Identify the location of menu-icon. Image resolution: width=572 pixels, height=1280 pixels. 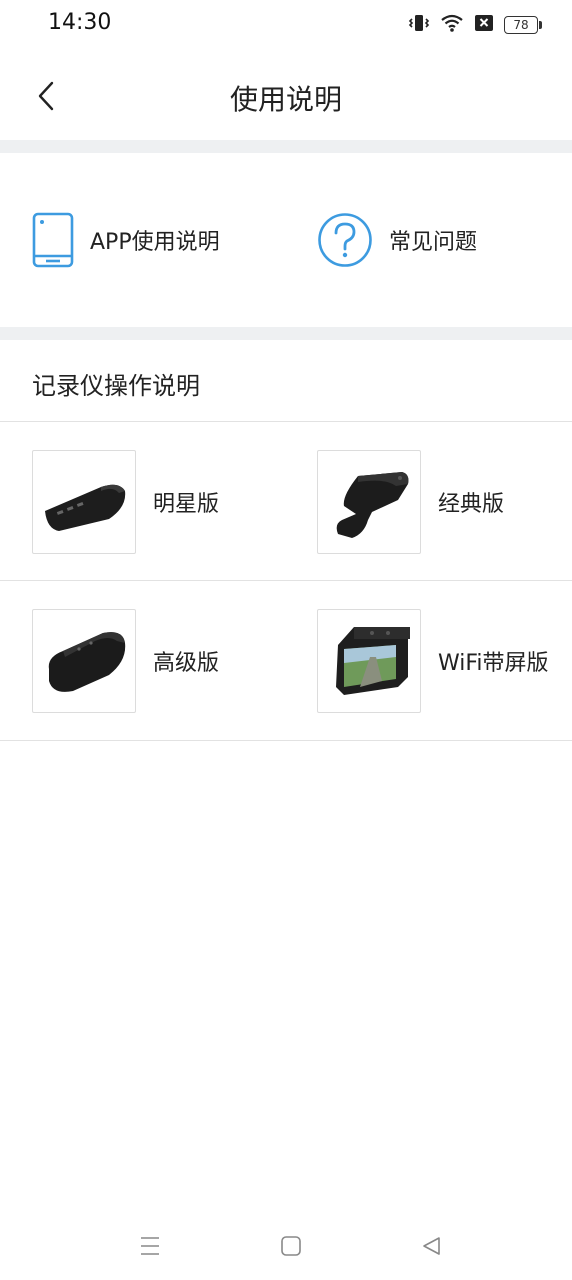
(150, 1246).